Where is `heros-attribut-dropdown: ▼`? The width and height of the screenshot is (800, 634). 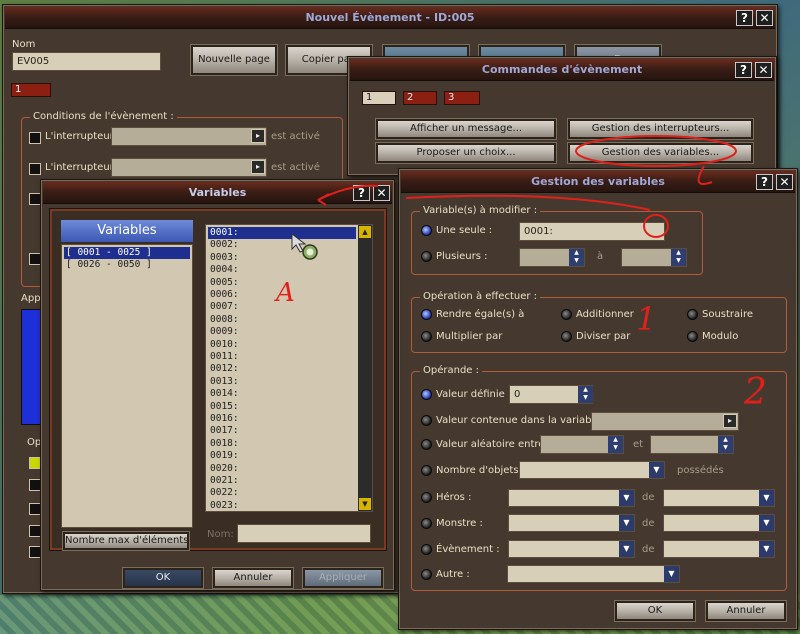
heros-attribut-dropdown: ▼ is located at coordinates (719, 498).